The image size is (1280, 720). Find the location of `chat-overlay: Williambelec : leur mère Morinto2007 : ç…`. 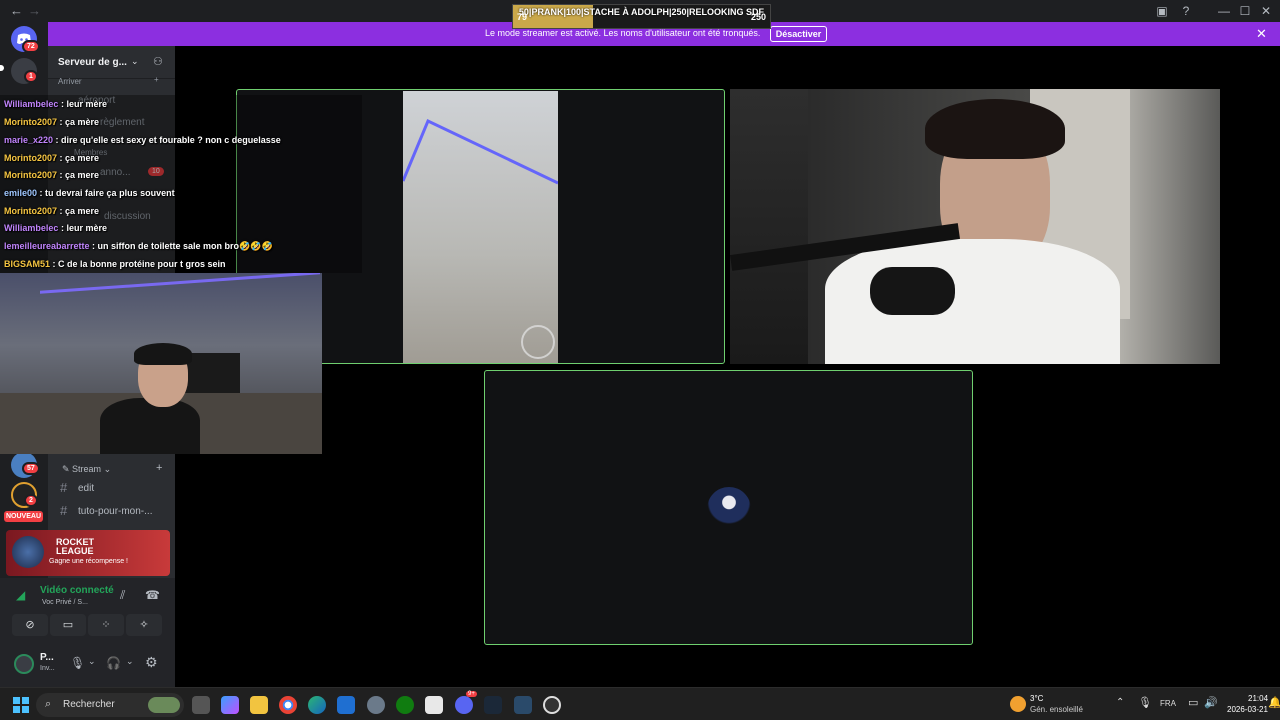

chat-overlay: Williambelec : leur mère Morinto2007 : ç… is located at coordinates (181, 184).